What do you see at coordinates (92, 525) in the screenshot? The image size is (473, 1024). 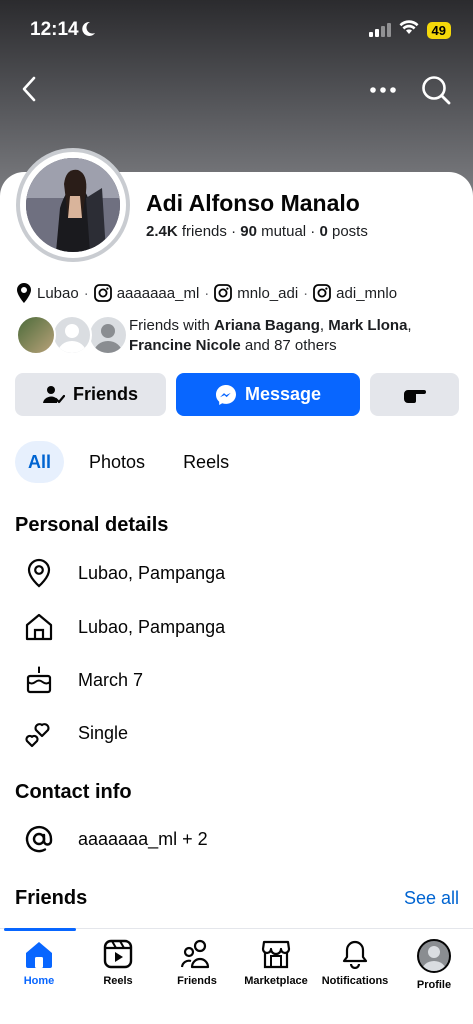 I see `personal-details-title: Personal details` at bounding box center [92, 525].